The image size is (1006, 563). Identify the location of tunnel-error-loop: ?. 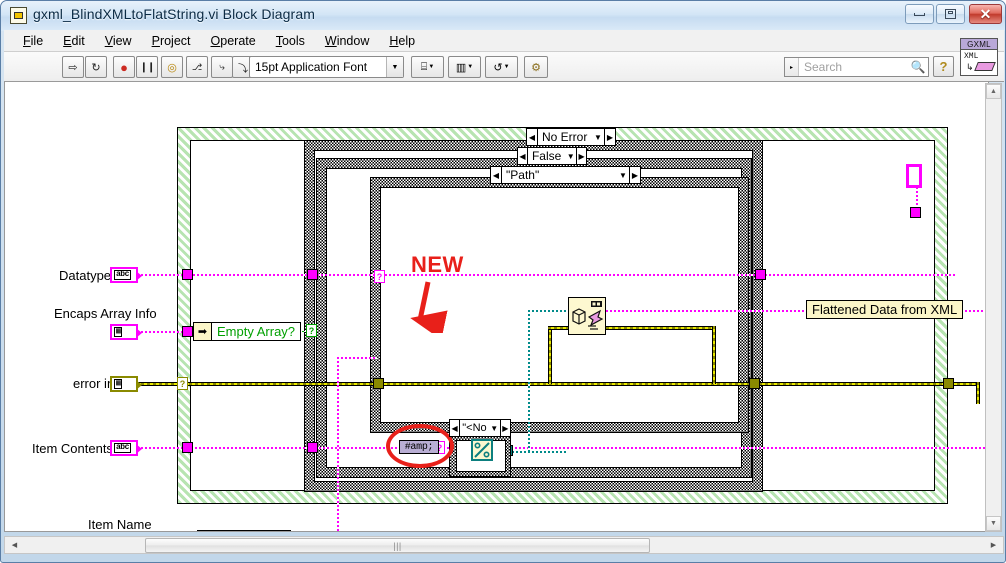
(182, 383).